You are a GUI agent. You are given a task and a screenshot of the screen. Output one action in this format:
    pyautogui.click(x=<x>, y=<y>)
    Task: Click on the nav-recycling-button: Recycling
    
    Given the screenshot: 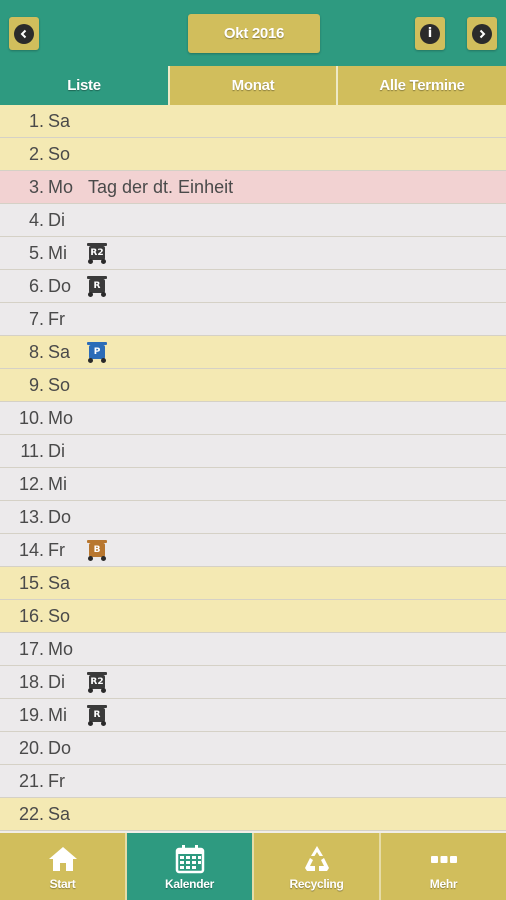 What is the action you would take?
    pyautogui.click(x=315, y=866)
    